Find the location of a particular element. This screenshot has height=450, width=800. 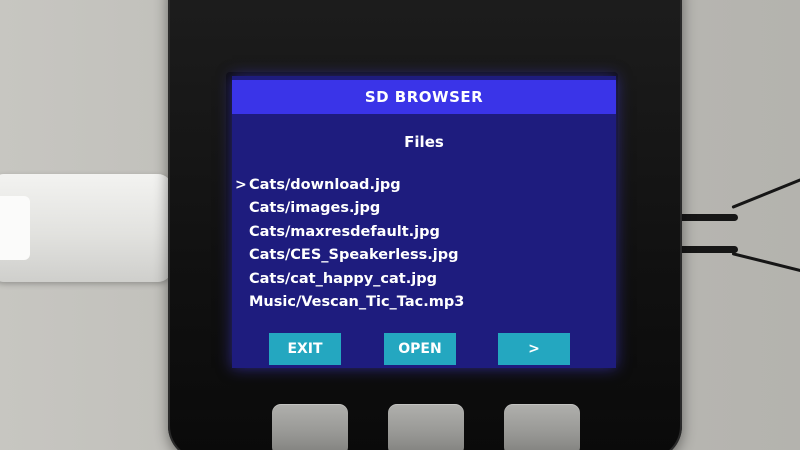

section-title: Files is located at coordinates (424, 142).